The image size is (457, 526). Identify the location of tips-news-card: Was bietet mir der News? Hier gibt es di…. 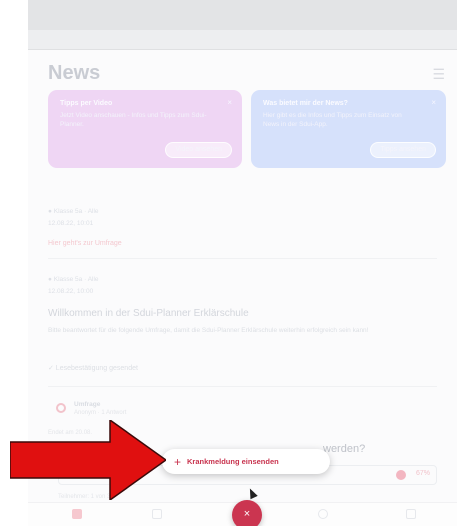
(348, 129).